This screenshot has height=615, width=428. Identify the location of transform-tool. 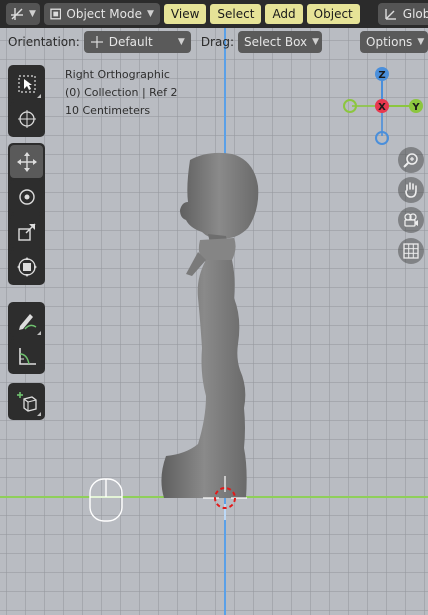
(26, 266).